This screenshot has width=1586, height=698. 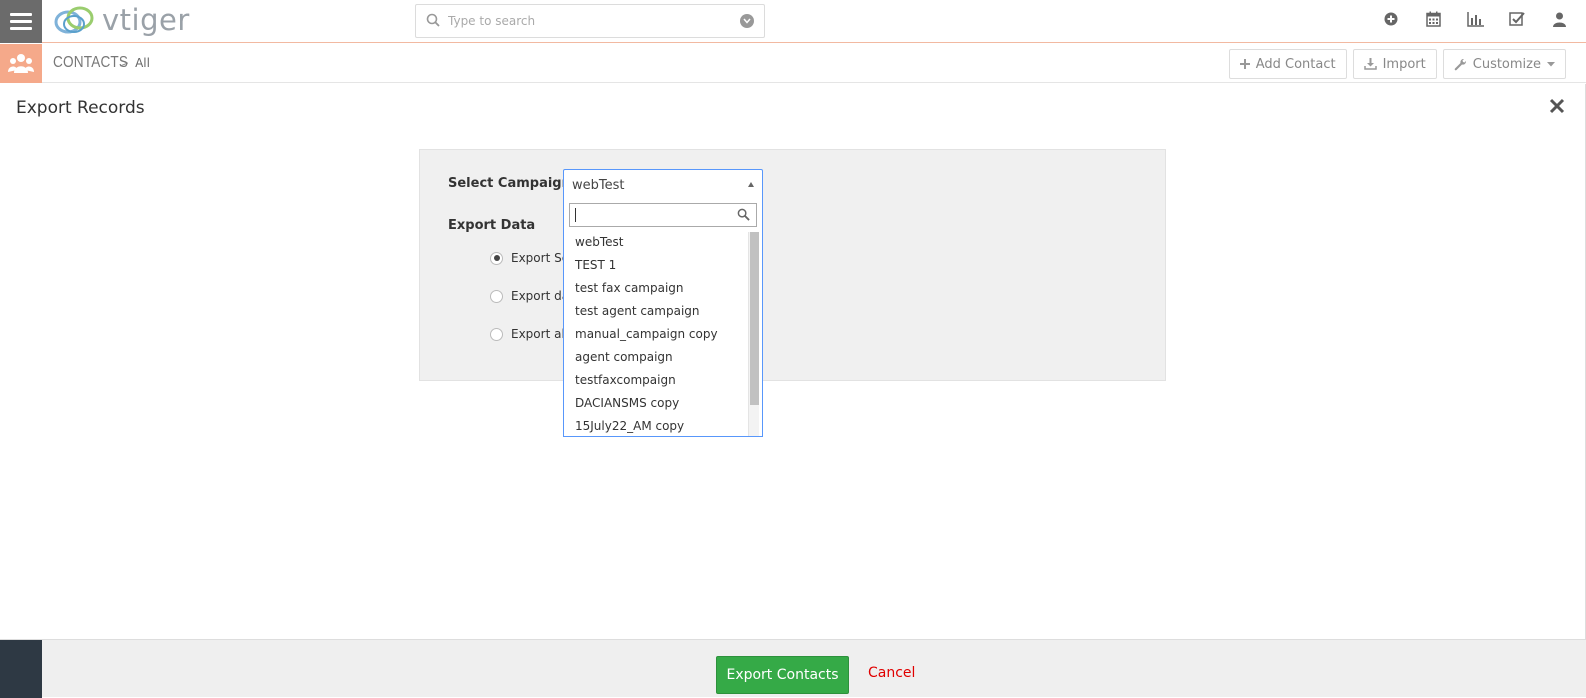 I want to click on hamburger-menu-button, so click(x=21, y=21).